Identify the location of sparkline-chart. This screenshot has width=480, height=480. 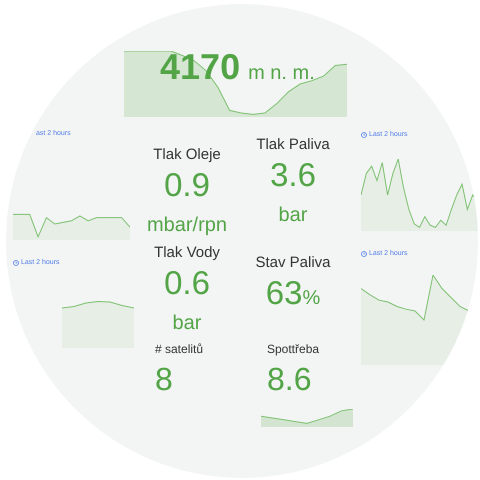
(98, 323).